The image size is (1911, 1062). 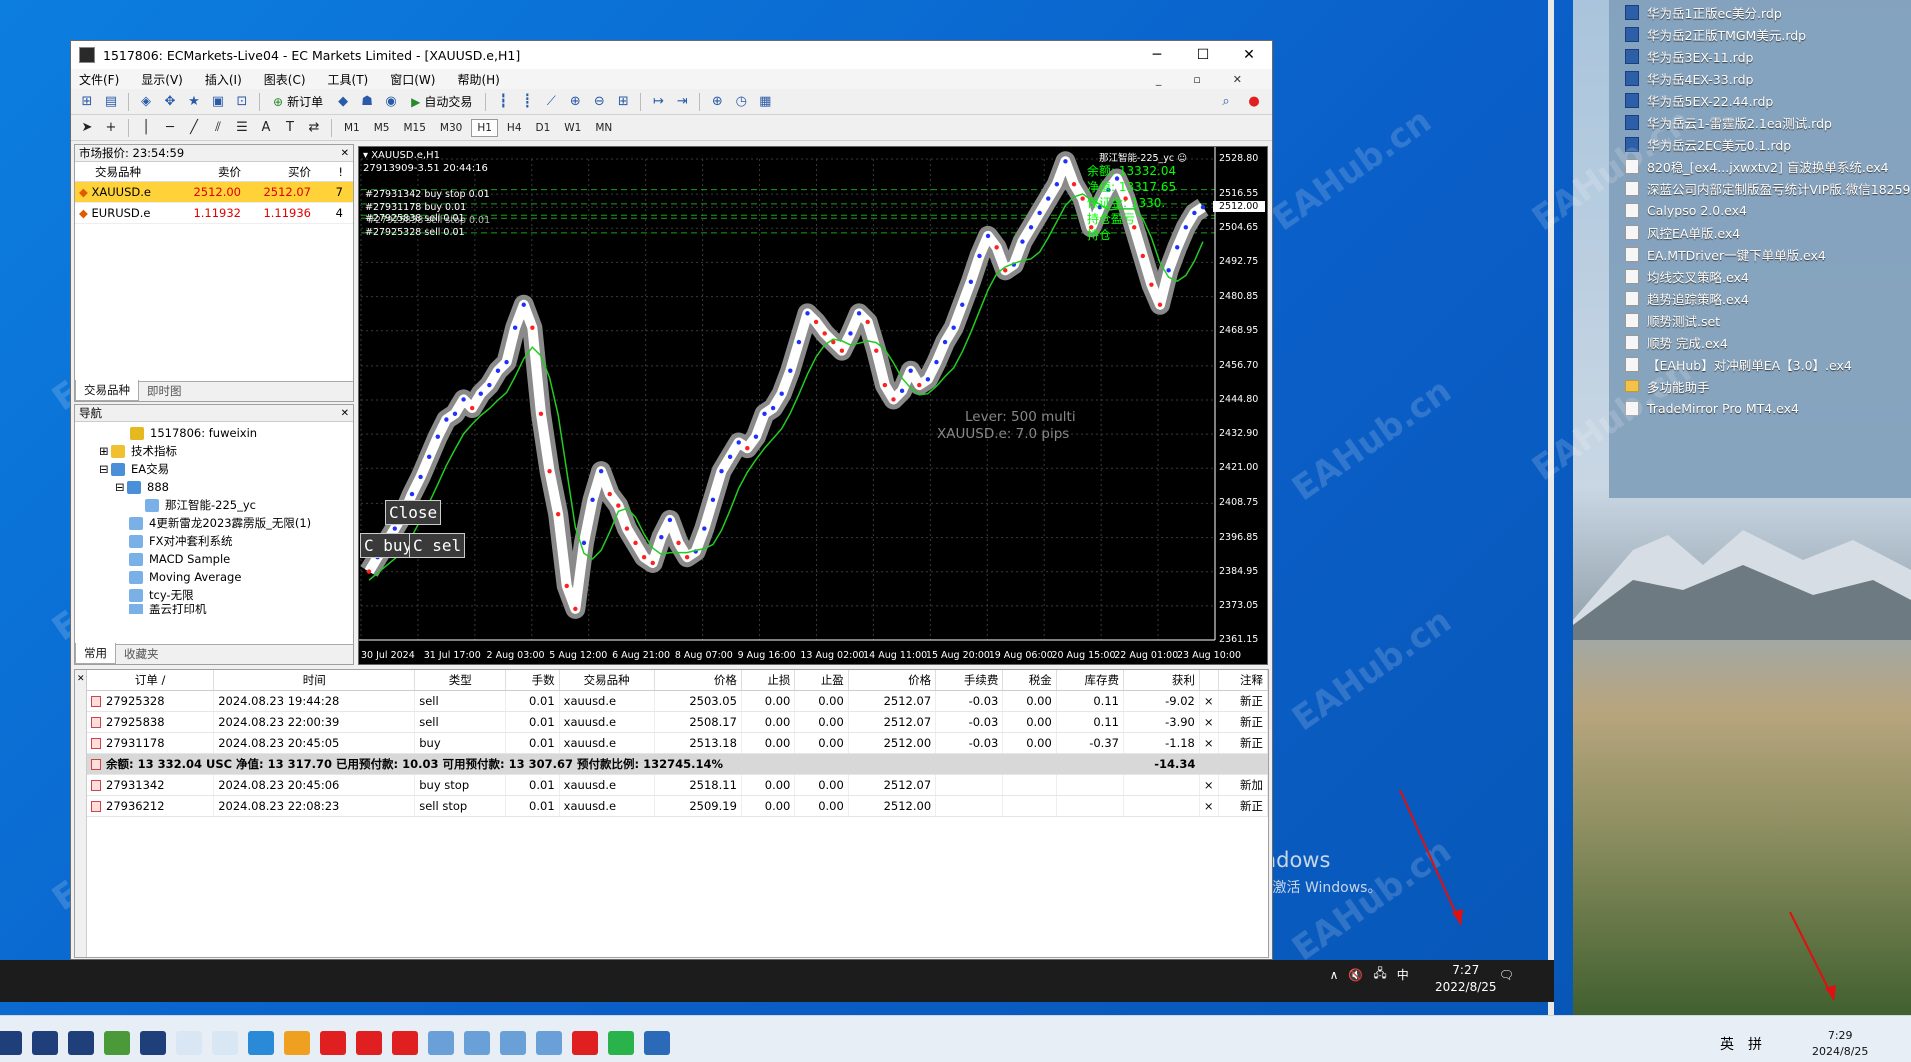 I want to click on ime-pinyin: 拼, so click(x=1755, y=1044).